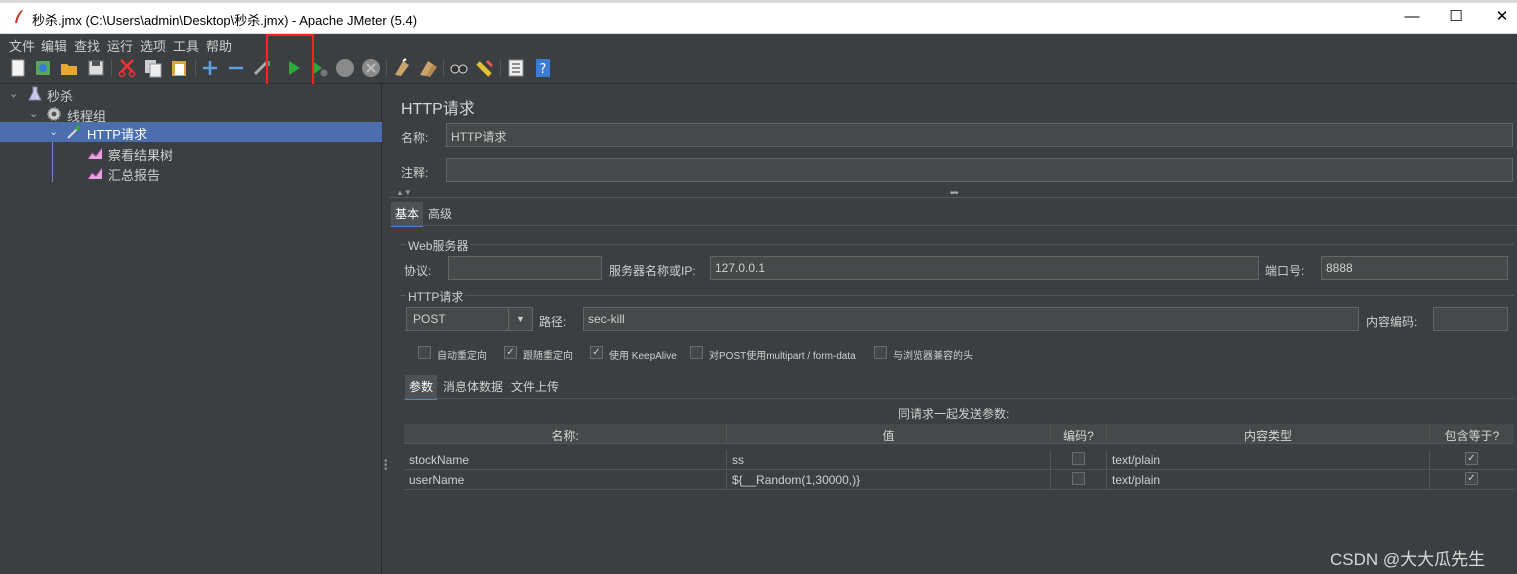 This screenshot has width=1517, height=574. Describe the element at coordinates (429, 319) in the screenshot. I see `method-value: POST` at that location.